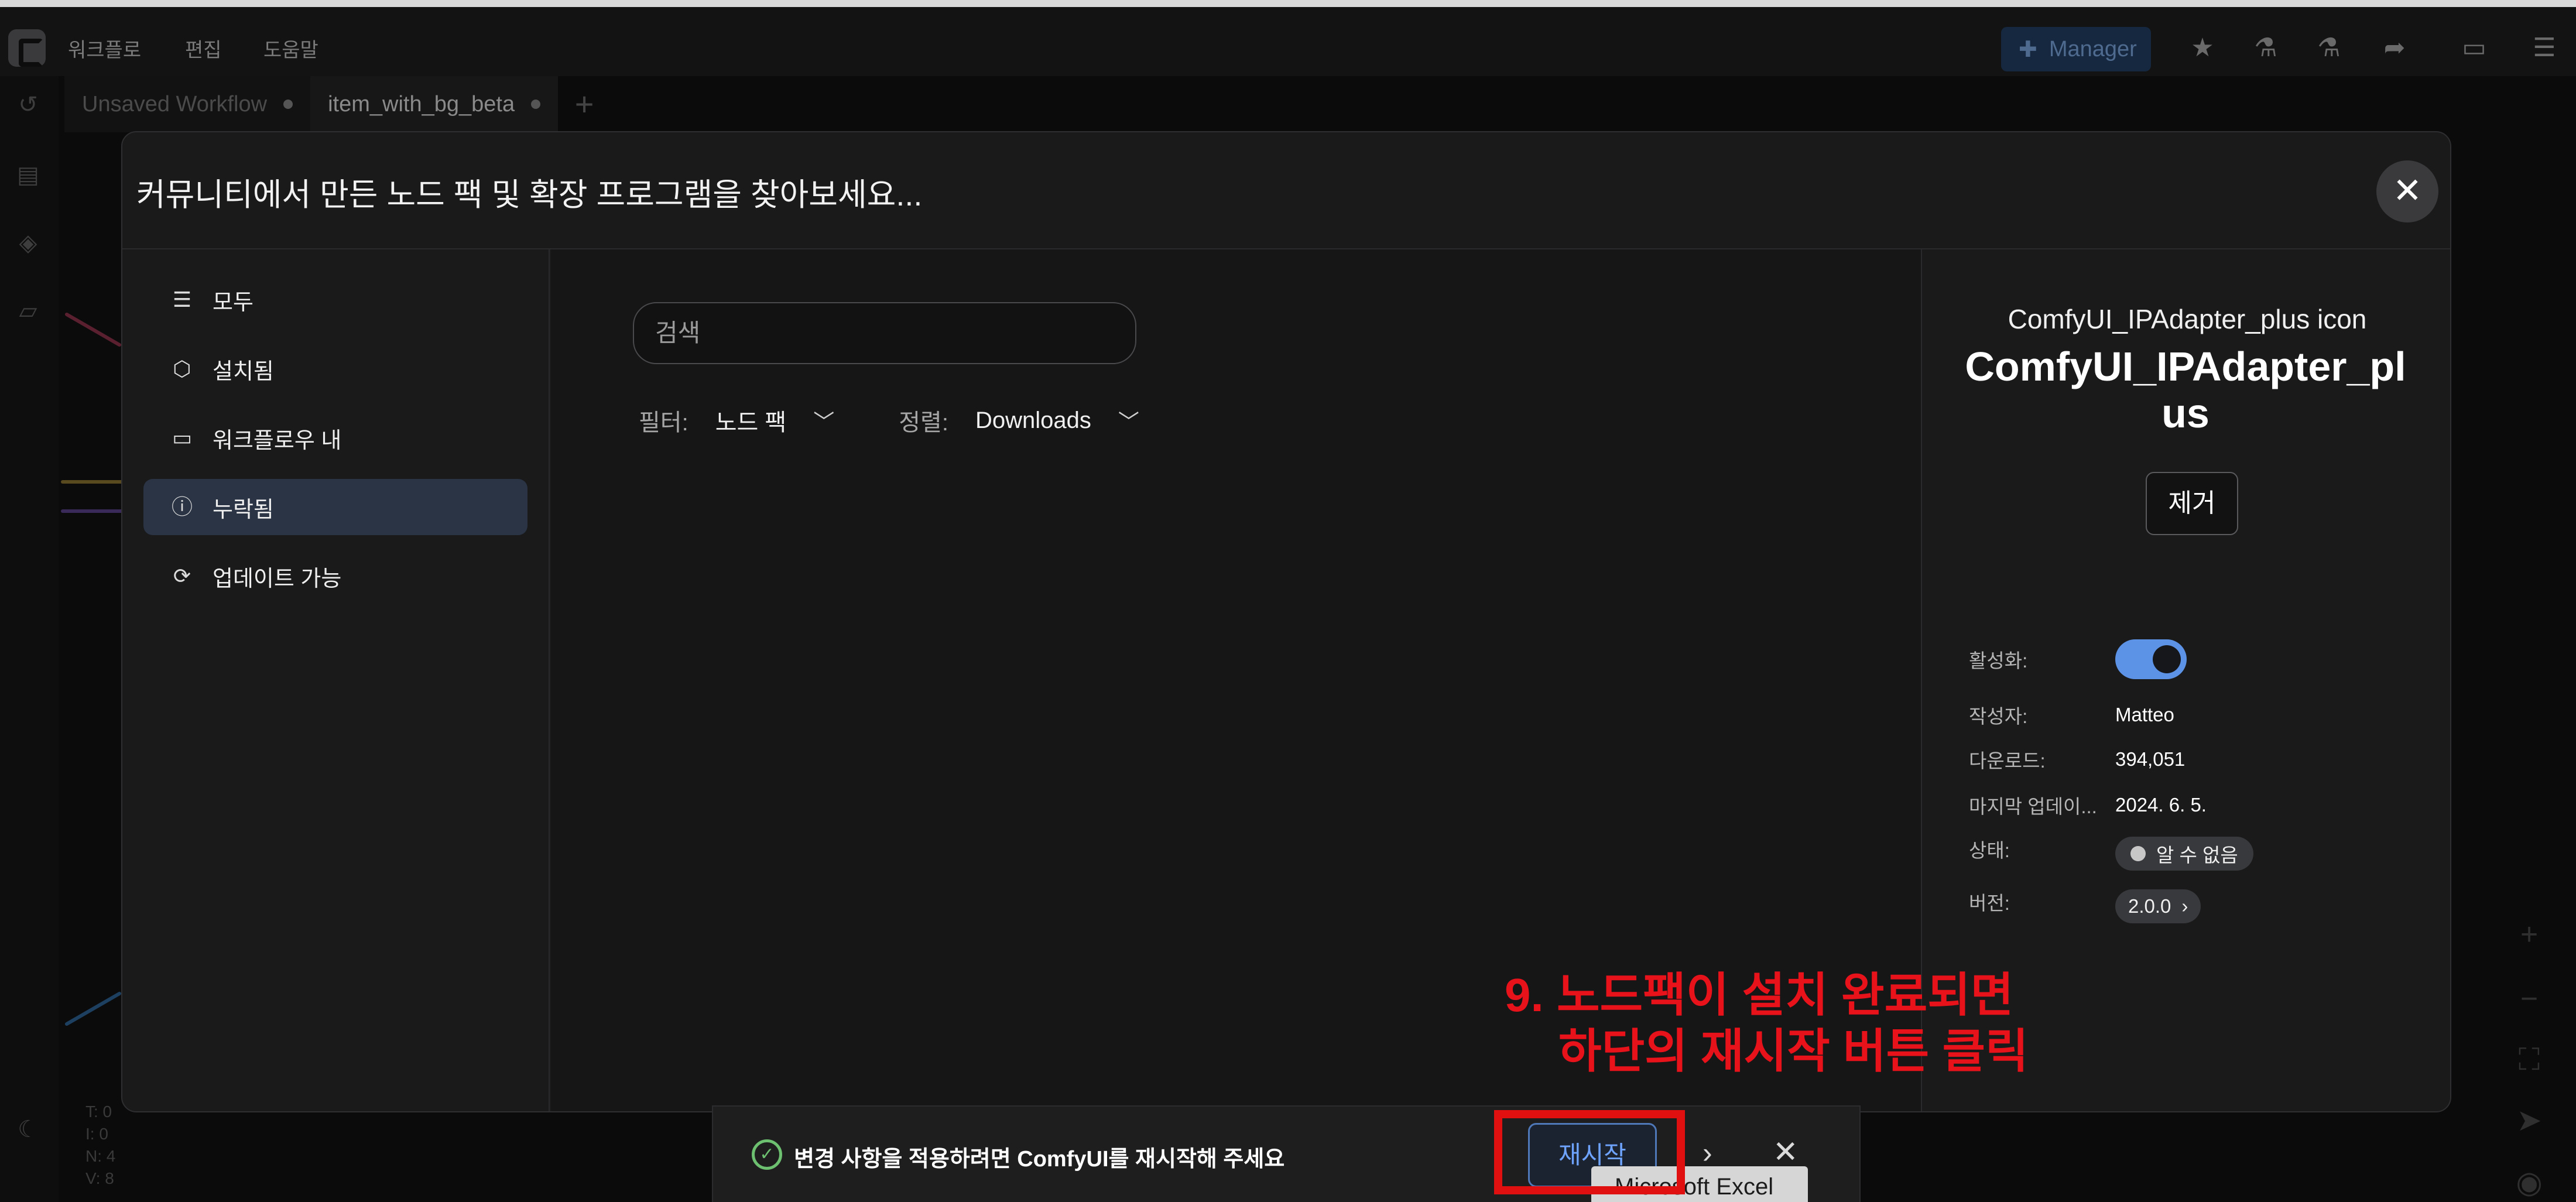 The width and height of the screenshot is (2576, 1202). I want to click on sidebar-item-installed: ⬡ 설치됨, so click(335, 369).